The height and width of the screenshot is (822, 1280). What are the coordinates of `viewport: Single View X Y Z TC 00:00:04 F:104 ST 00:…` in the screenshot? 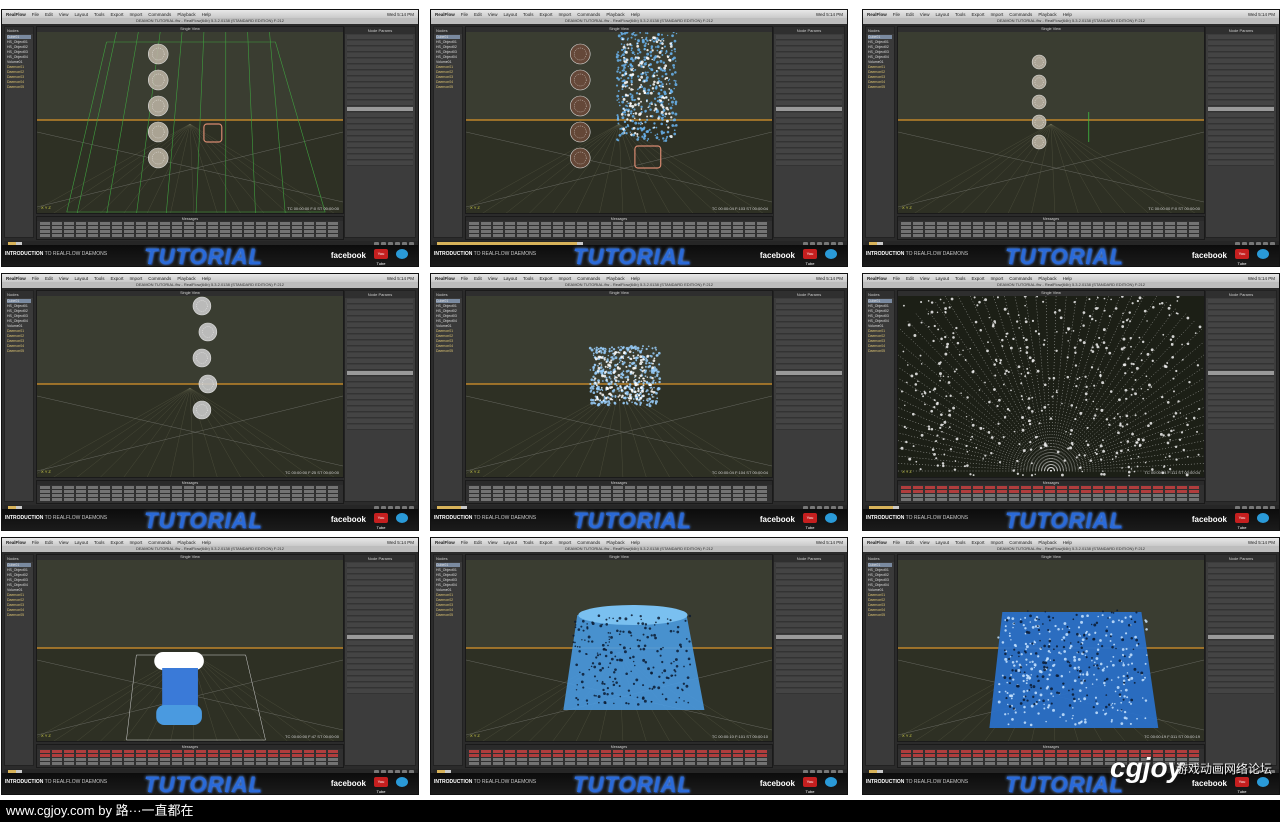 It's located at (619, 384).